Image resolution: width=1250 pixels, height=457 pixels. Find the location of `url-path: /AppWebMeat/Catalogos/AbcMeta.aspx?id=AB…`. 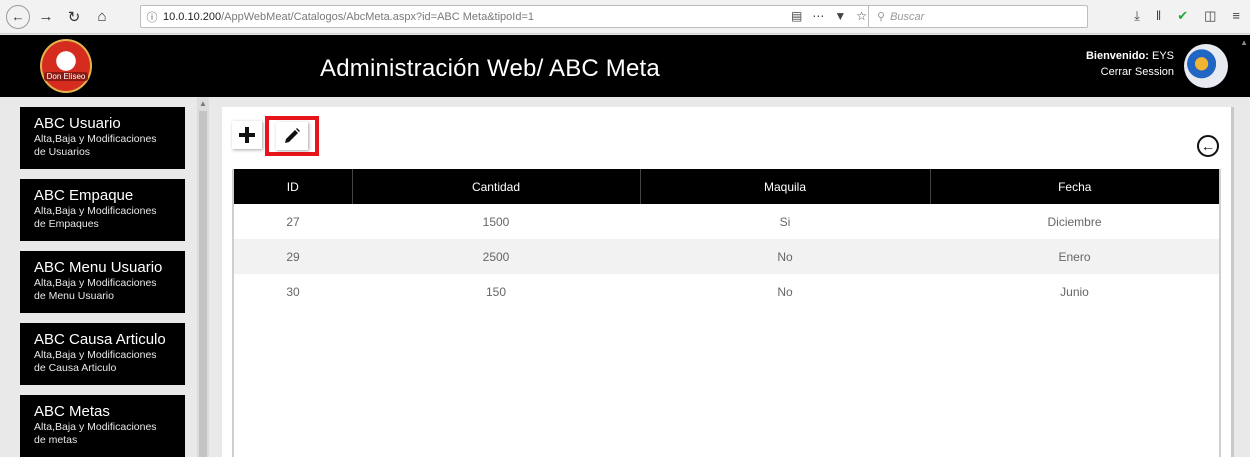

url-path: /AppWebMeat/Catalogos/AbcMeta.aspx?id=AB… is located at coordinates (377, 16).